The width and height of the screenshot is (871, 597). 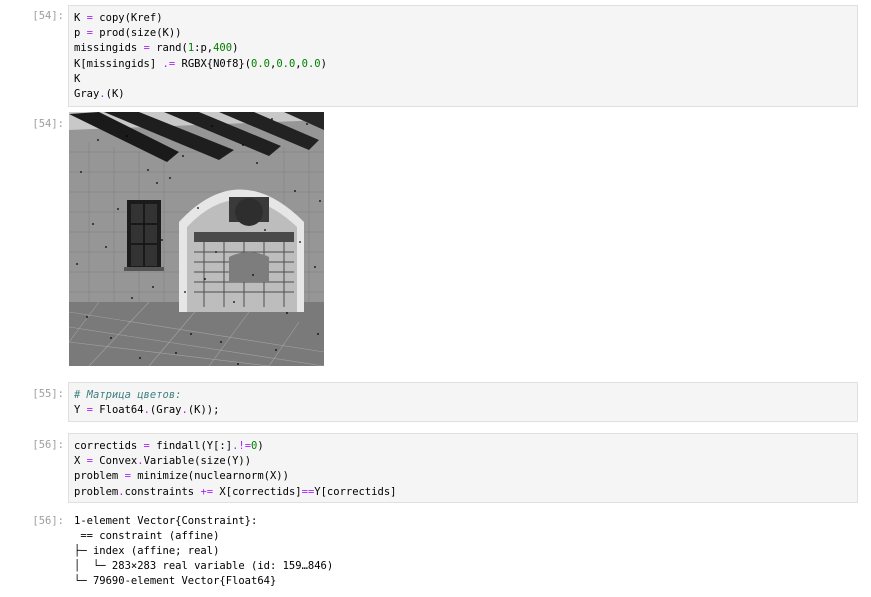 What do you see at coordinates (223, 48) in the screenshot?
I see `code-token: 400` at bounding box center [223, 48].